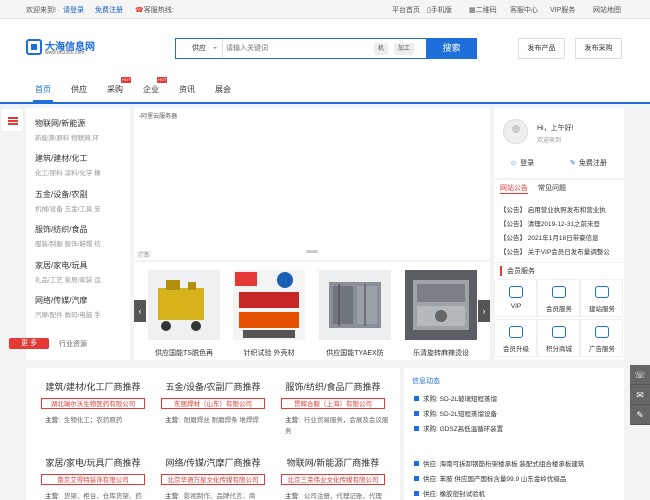 This screenshot has width=650, height=500. Describe the element at coordinates (73, 10) in the screenshot. I see `login-link: 请登录` at that location.